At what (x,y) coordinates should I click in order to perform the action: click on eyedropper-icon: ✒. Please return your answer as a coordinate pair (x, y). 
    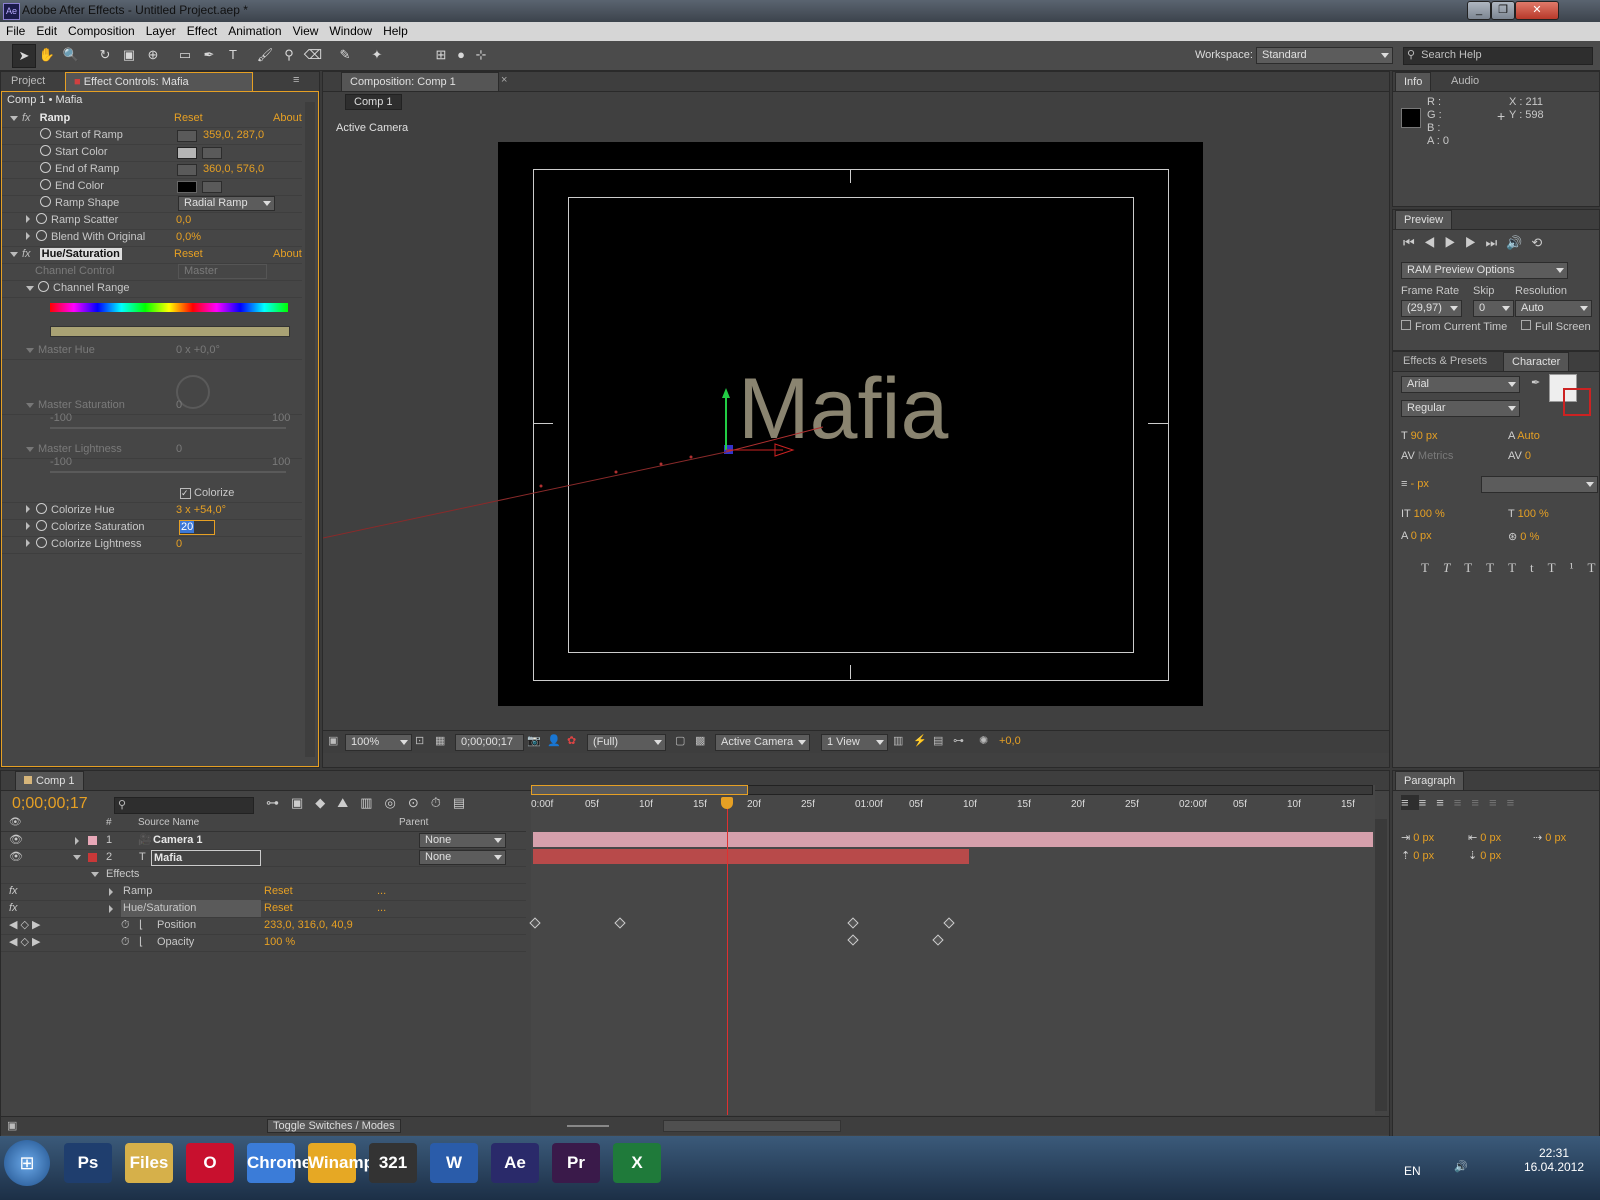
    Looking at the image, I should click on (1535, 382).